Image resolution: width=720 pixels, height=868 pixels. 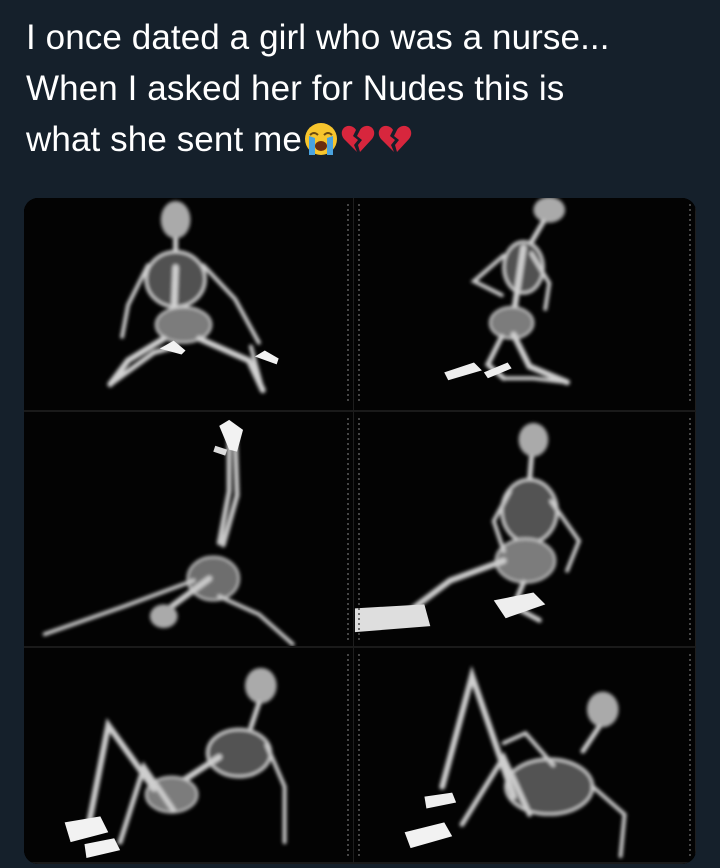 I want to click on xray-legs-up-pose, so click(x=189, y=530).